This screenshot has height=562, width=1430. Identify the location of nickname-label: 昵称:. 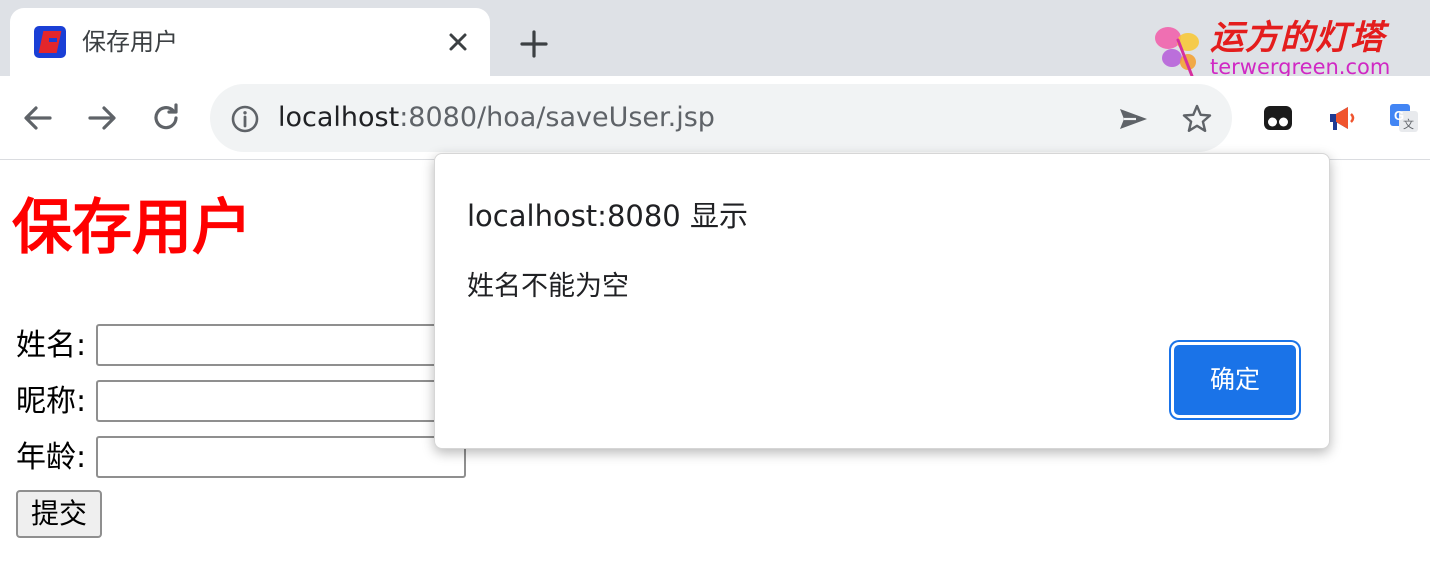
(51, 401).